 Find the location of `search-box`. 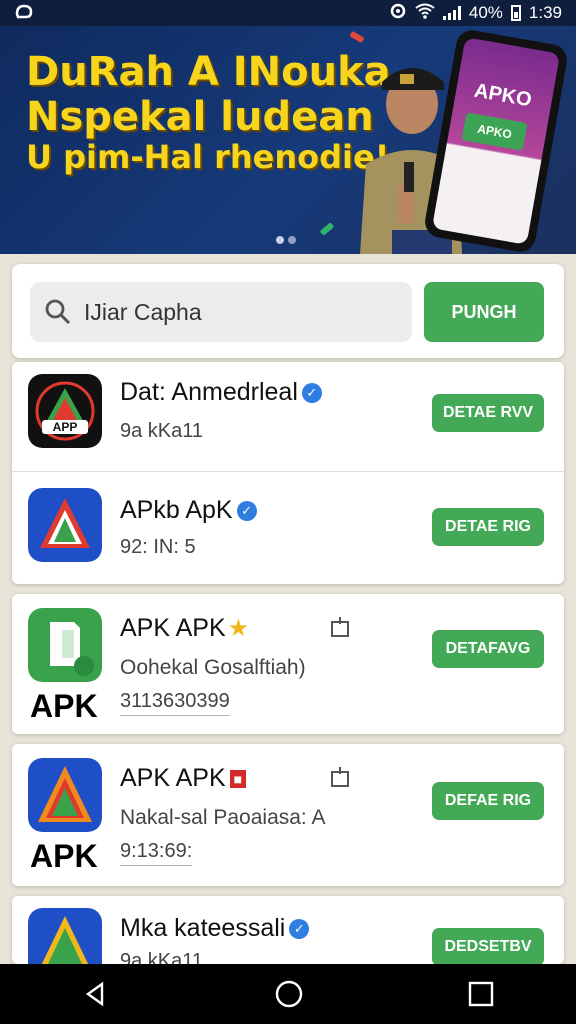

search-box is located at coordinates (221, 312).